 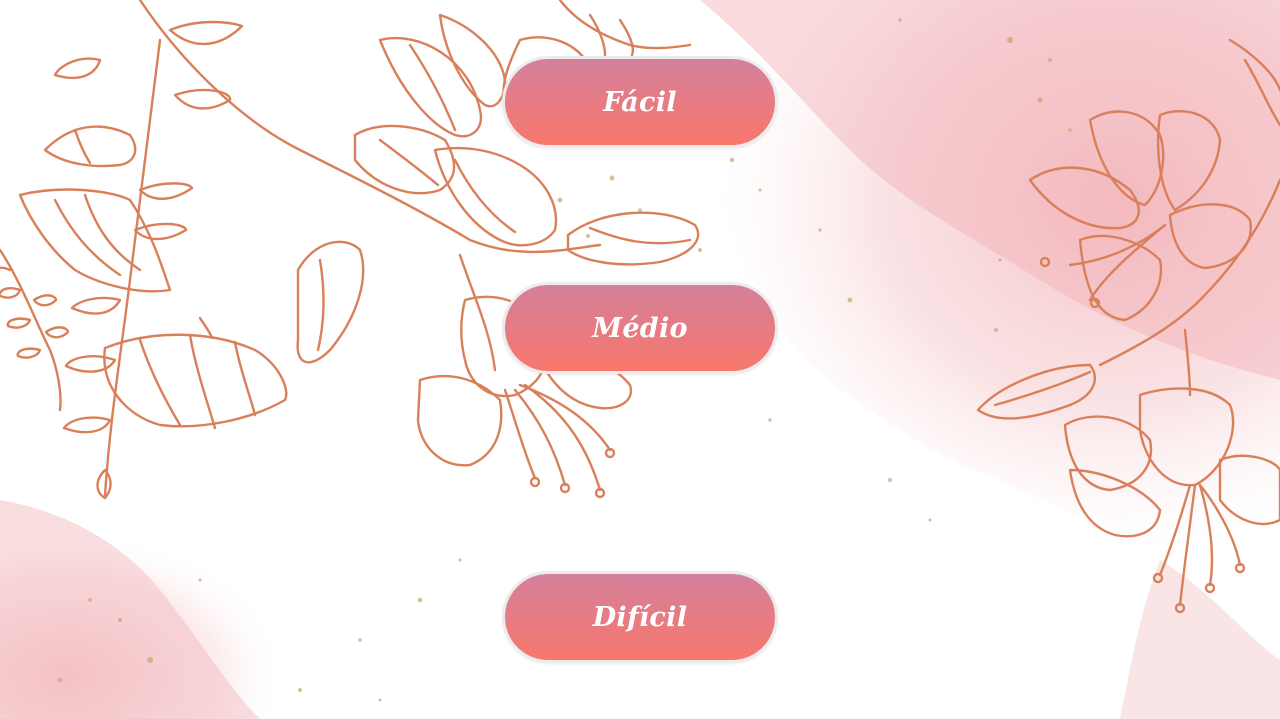 I want to click on hard-level-label: Difícil, so click(x=640, y=617).